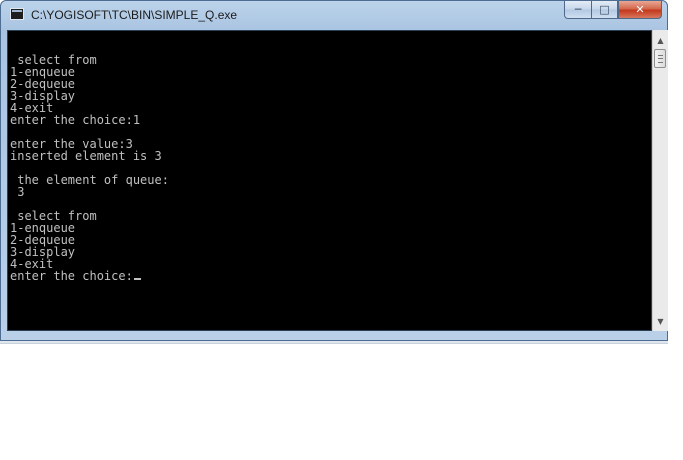 The width and height of the screenshot is (683, 460). I want to click on window-controls: ─ □ ✕, so click(613, 10).